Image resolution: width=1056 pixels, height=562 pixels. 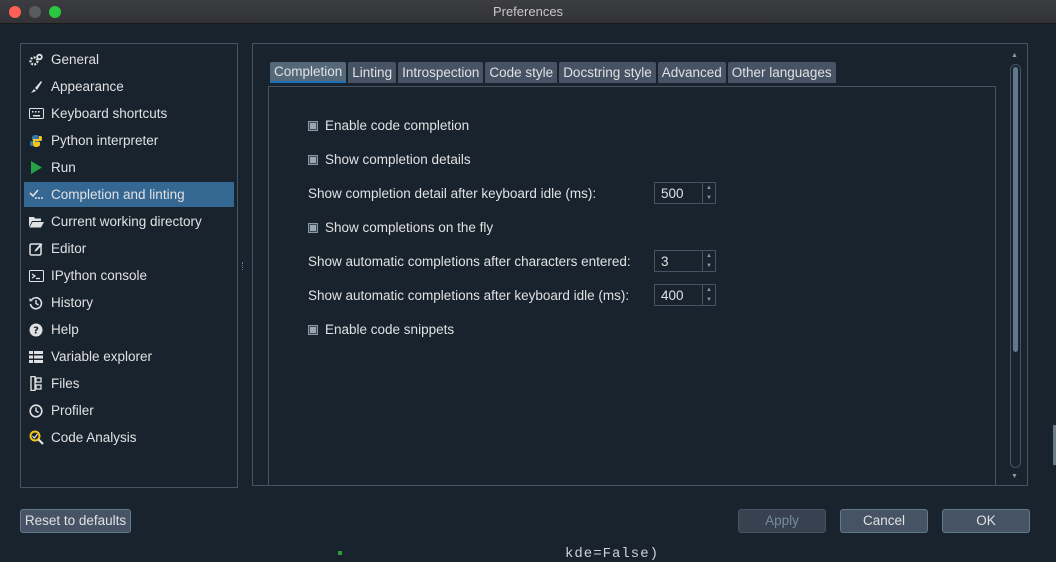 I want to click on keyboard-icon, so click(x=36, y=114).